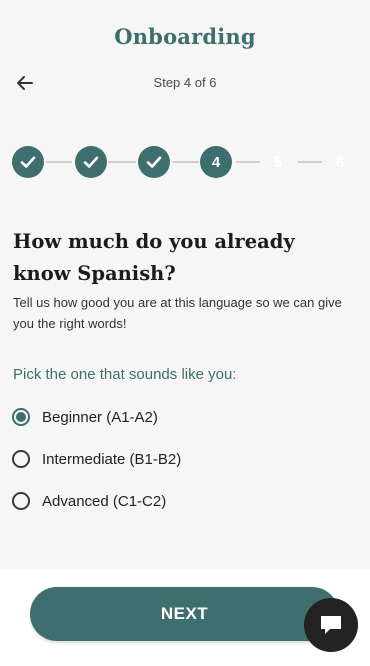  What do you see at coordinates (100, 417) in the screenshot?
I see `option-label: Beginner (A1-A2)` at bounding box center [100, 417].